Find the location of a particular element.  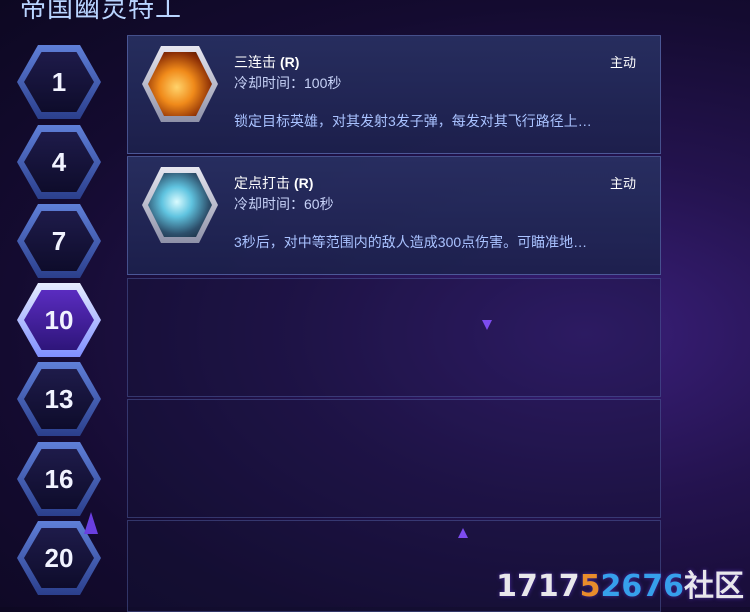

triple-shot-icon is located at coordinates (180, 84).